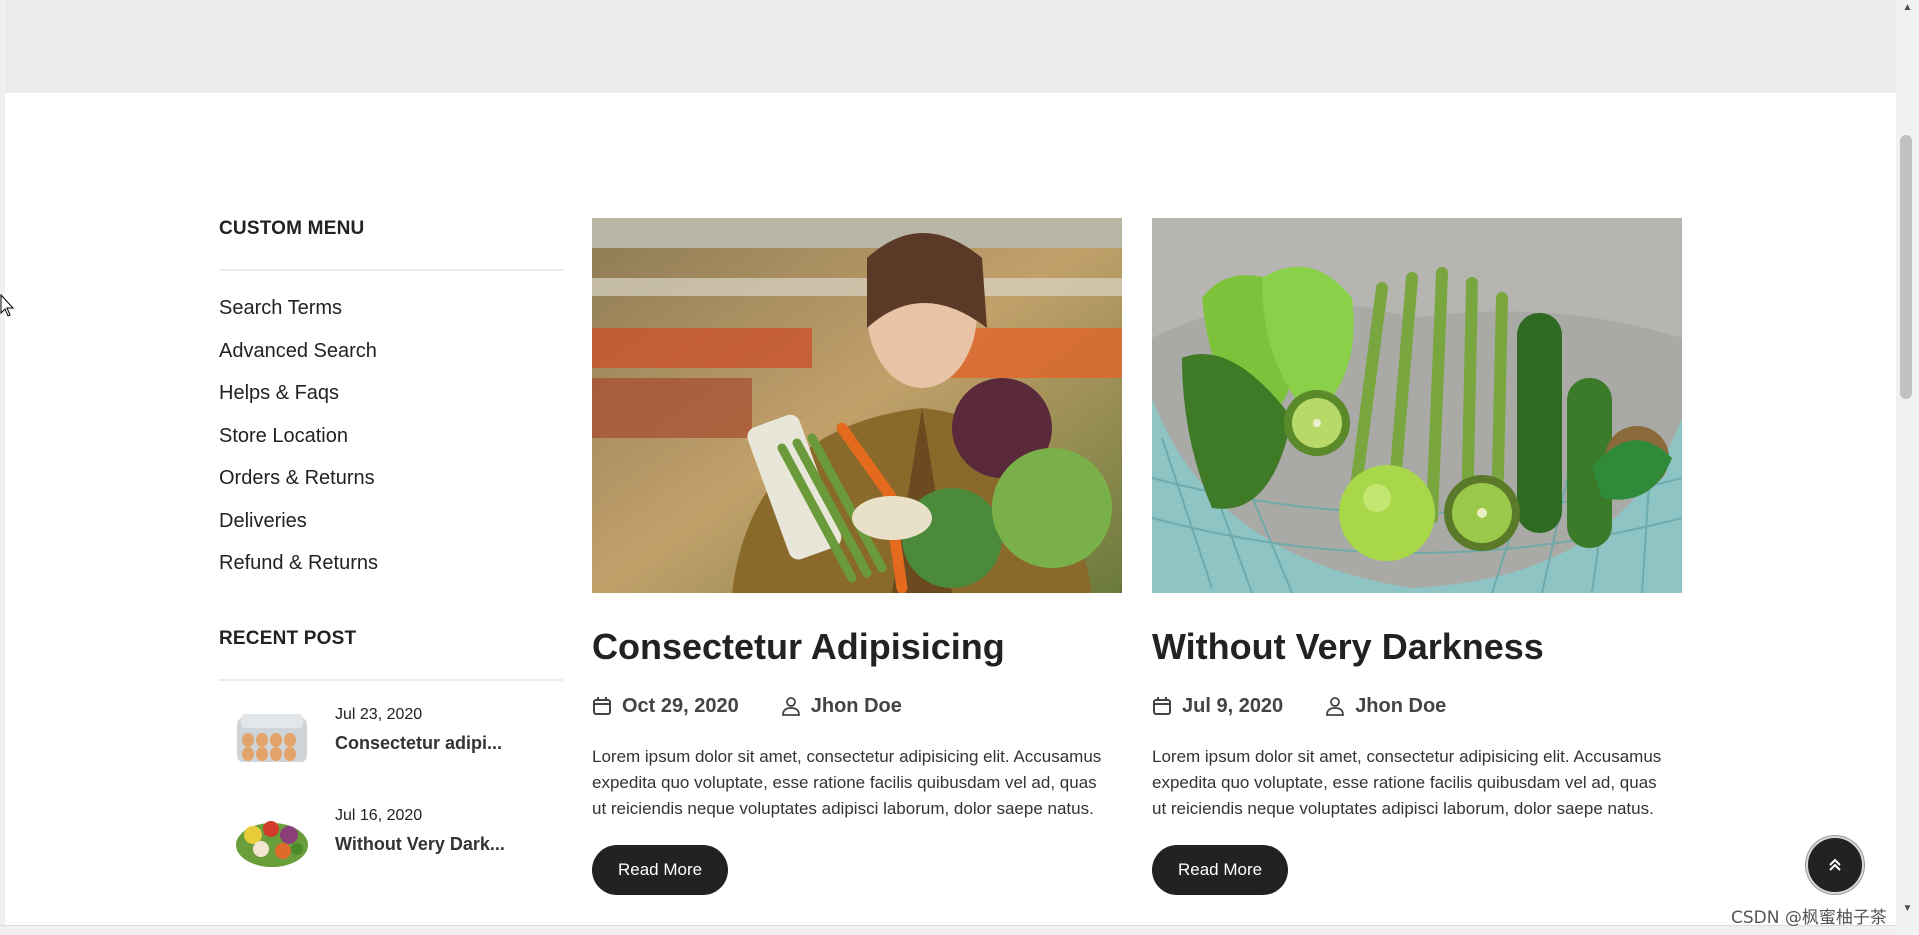 This screenshot has height=935, width=1919. I want to click on post-date: Jul 16, 2020, so click(379, 815).